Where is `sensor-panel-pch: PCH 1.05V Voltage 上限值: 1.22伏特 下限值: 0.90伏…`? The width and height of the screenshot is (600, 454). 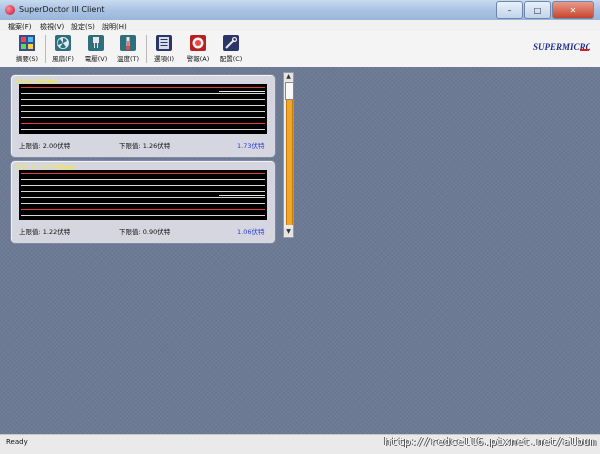 sensor-panel-pch: PCH 1.05V Voltage 上限值: 1.22伏特 下限值: 0.90伏… is located at coordinates (143, 202).